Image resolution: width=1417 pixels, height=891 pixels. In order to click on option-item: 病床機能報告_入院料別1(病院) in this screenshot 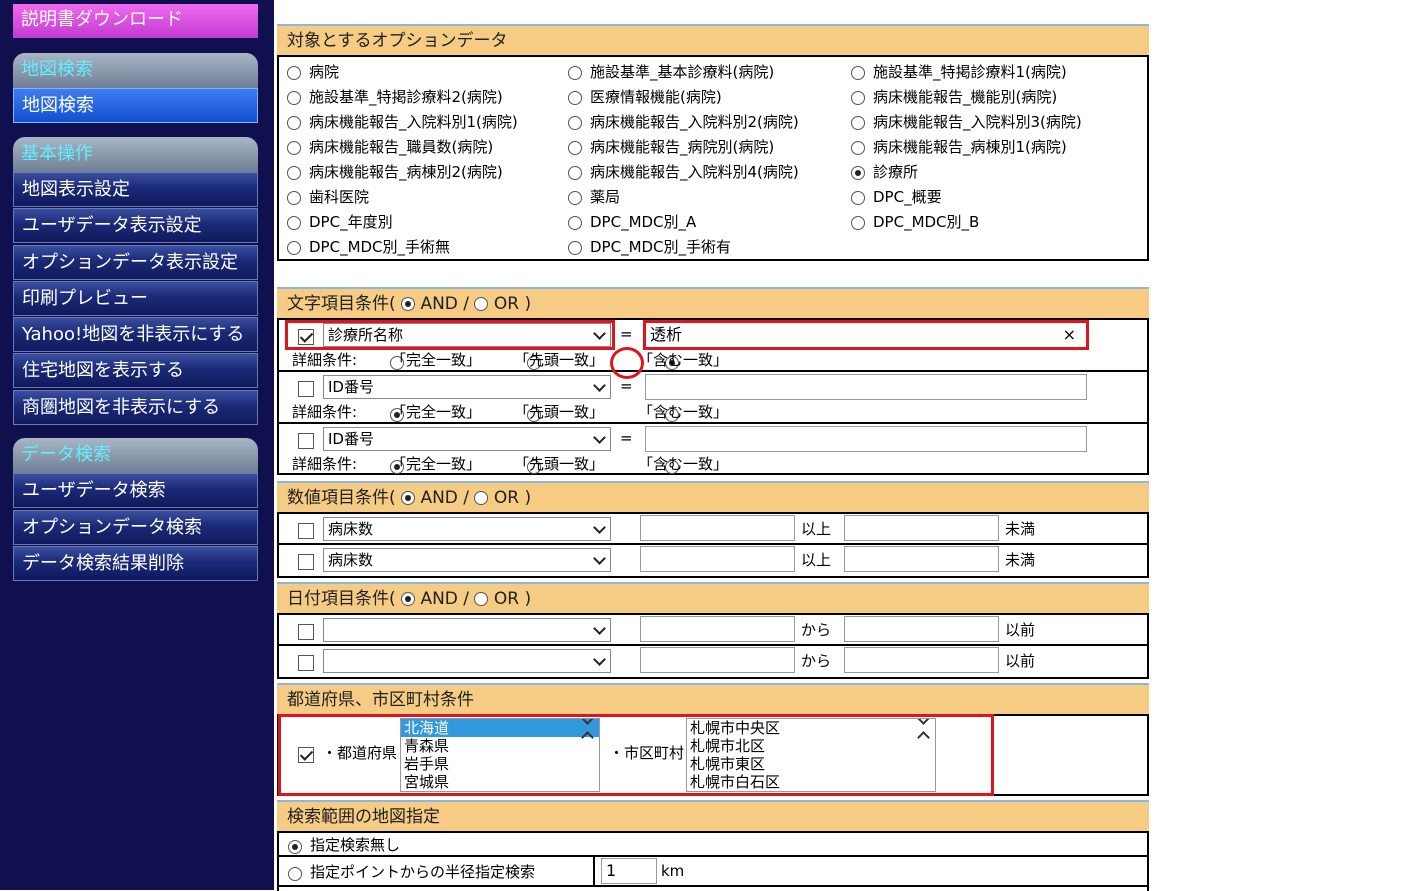, I will do `click(402, 121)`.